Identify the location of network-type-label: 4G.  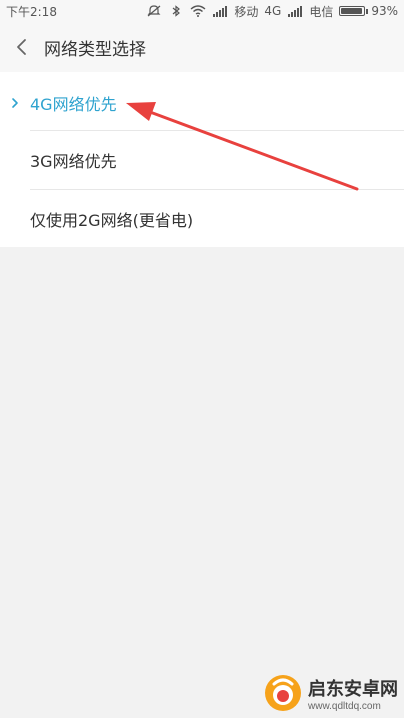
(273, 11).